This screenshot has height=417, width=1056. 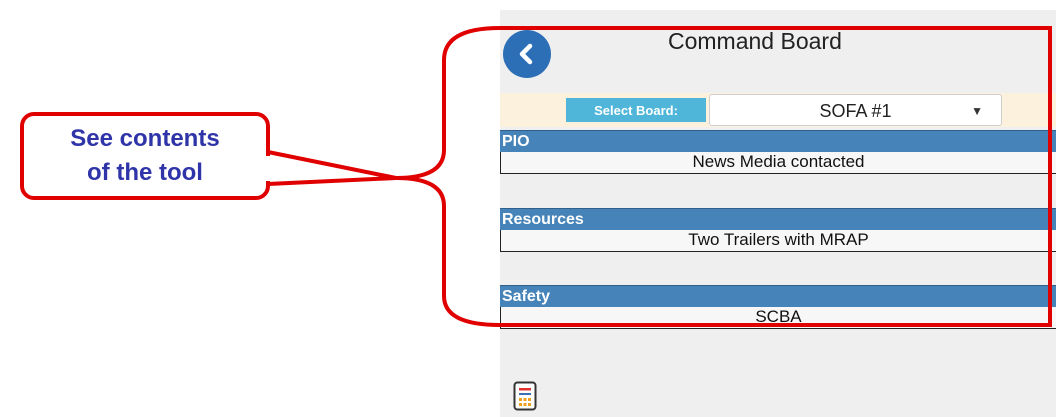 I want to click on section-content: SCBA, so click(x=778, y=318).